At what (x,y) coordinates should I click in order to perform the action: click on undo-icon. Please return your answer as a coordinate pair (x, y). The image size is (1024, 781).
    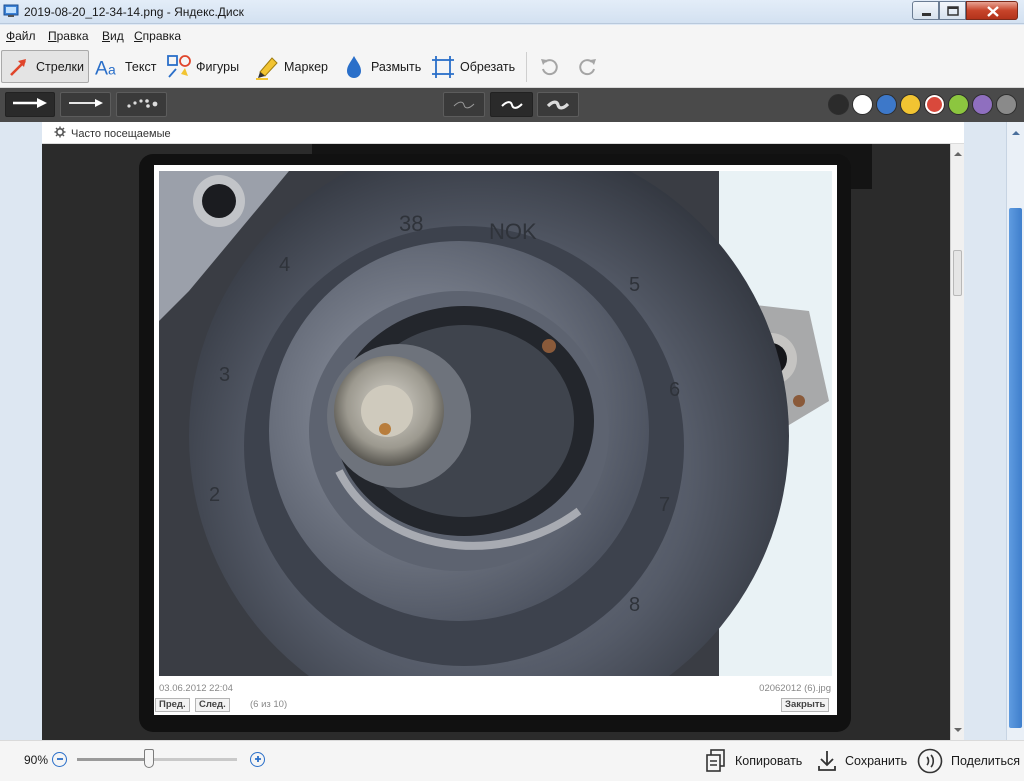
    Looking at the image, I should click on (549, 67).